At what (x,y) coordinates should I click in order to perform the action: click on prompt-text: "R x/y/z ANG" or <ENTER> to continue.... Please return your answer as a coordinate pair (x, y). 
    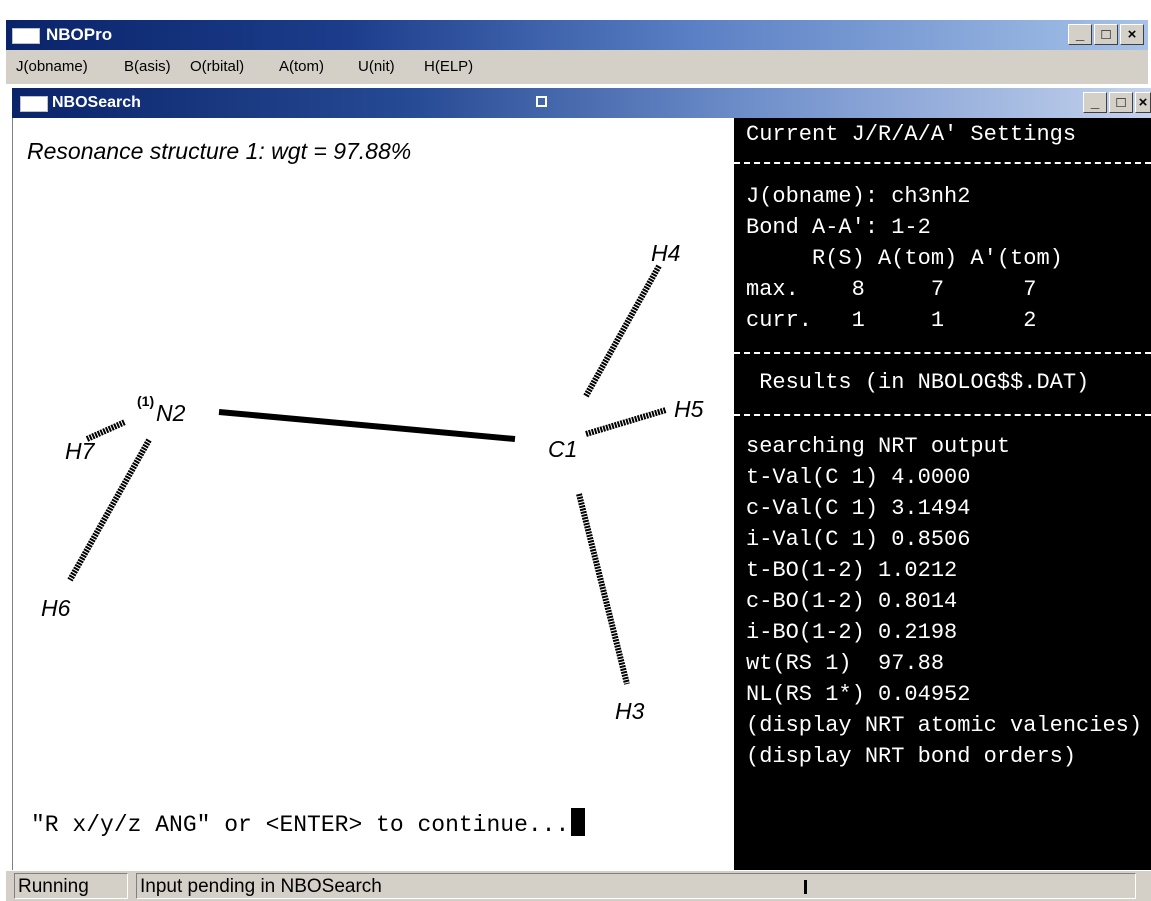
    Looking at the image, I should click on (300, 825).